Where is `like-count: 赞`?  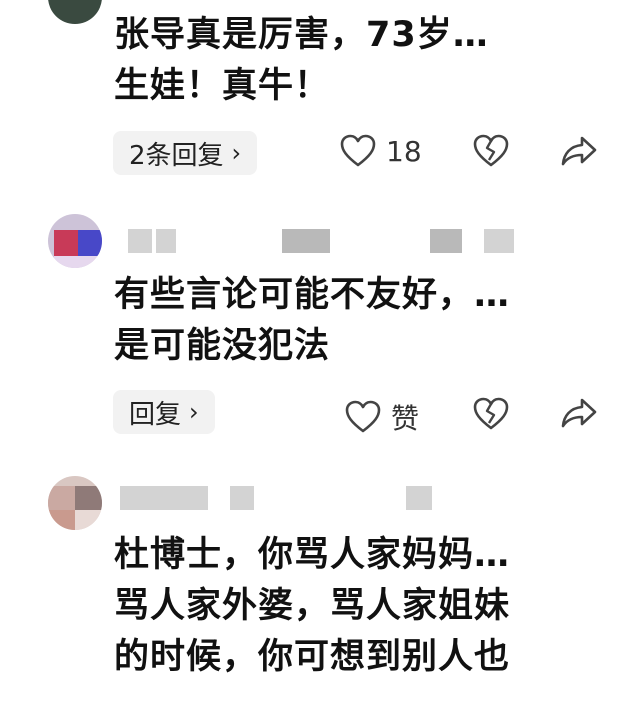 like-count: 赞 is located at coordinates (405, 418).